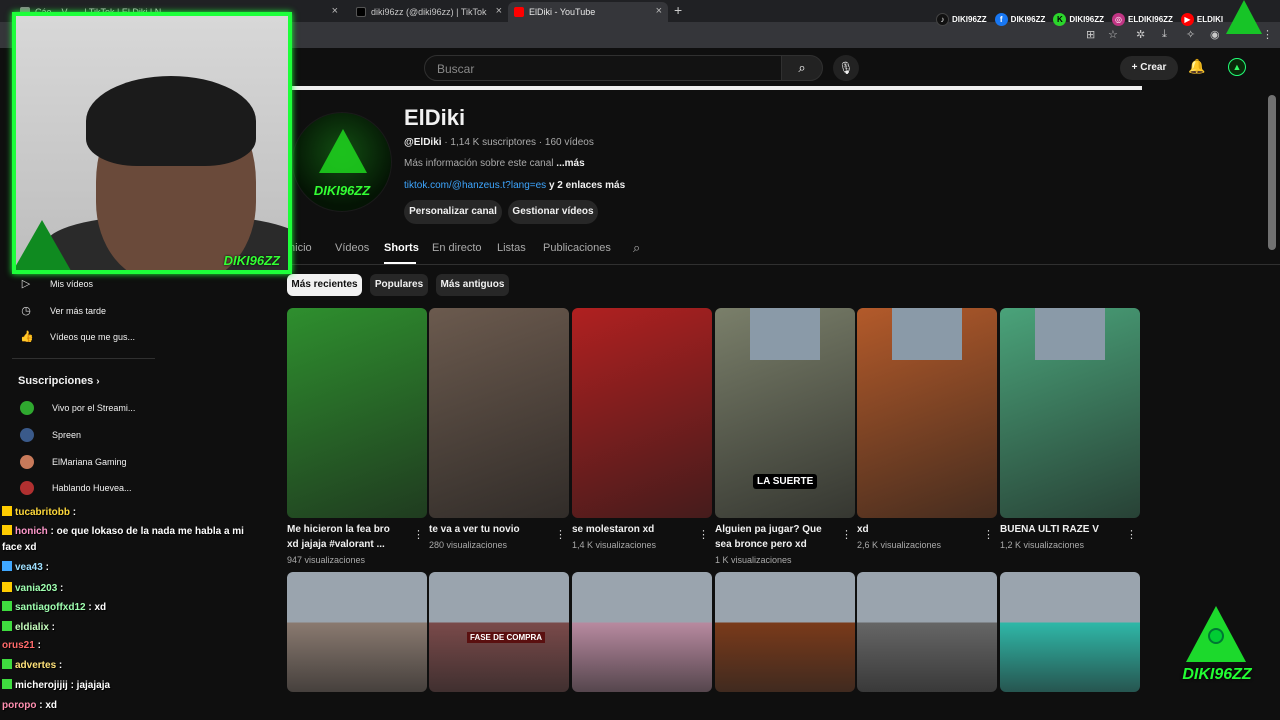 The height and width of the screenshot is (720, 1280). What do you see at coordinates (324, 285) in the screenshot?
I see `chip-mas-recientes: Más recientes` at bounding box center [324, 285].